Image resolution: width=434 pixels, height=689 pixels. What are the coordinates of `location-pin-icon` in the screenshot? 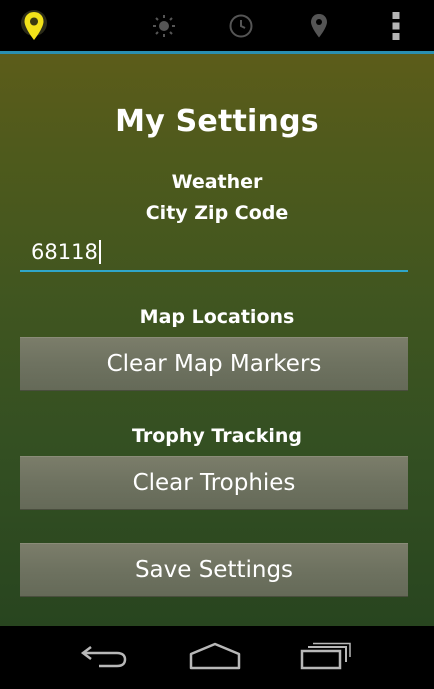 It's located at (319, 26).